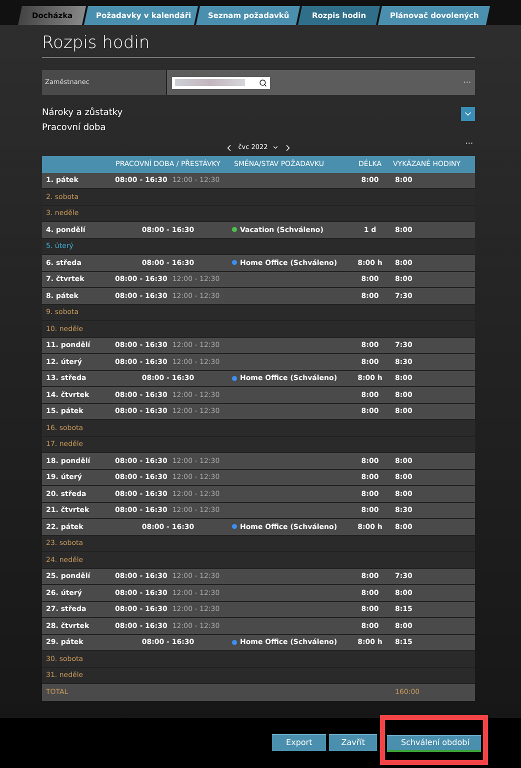  Describe the element at coordinates (299, 742) in the screenshot. I see `action-button: Export` at that location.